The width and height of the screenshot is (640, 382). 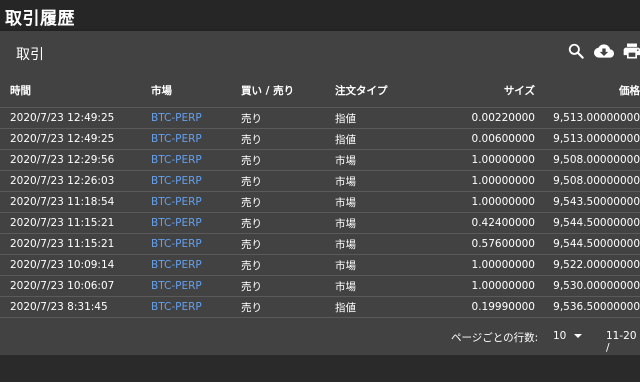 I want to click on cell-time: 2020/7/23 12:26:03, so click(x=75, y=181).